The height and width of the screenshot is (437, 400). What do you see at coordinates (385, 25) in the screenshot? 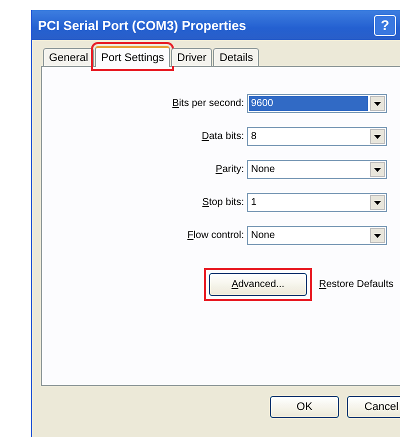
I see `help-button: ?` at bounding box center [385, 25].